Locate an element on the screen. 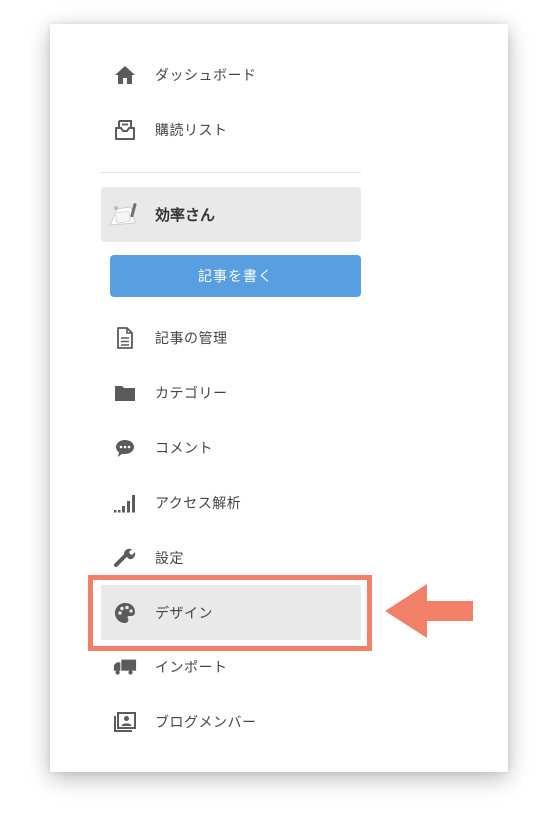 Image resolution: width=560 pixels, height=818 pixels. nav-item-label: アクセス解析 is located at coordinates (198, 504).